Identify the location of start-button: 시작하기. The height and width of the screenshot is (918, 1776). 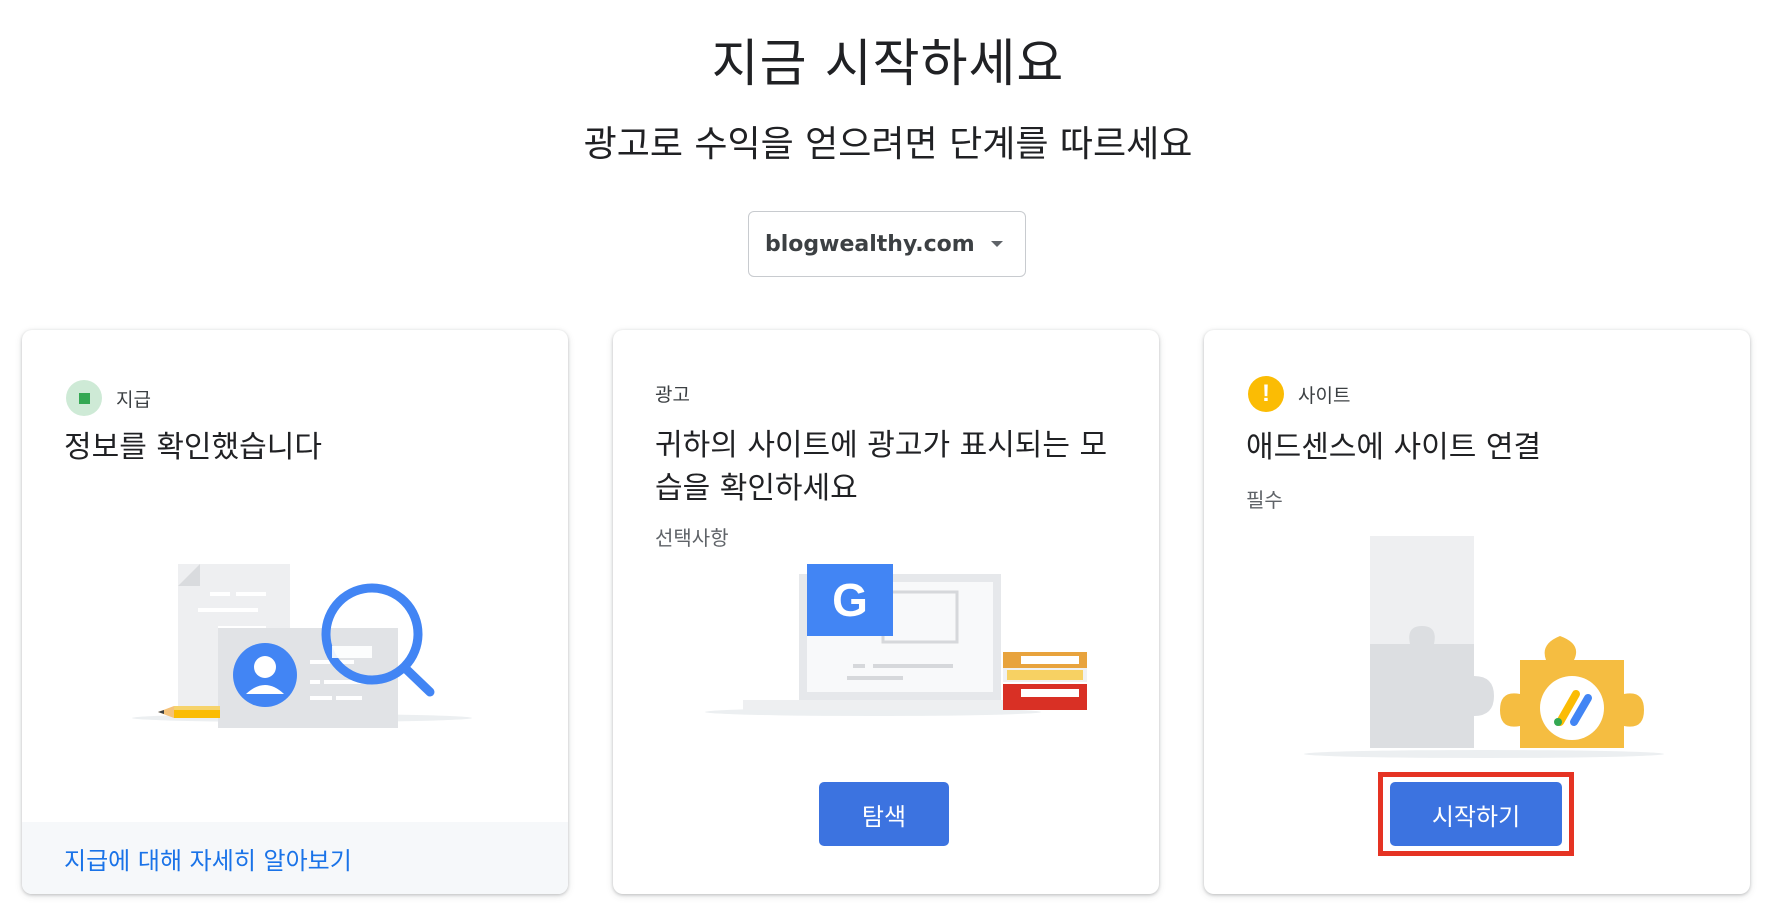
(1476, 814).